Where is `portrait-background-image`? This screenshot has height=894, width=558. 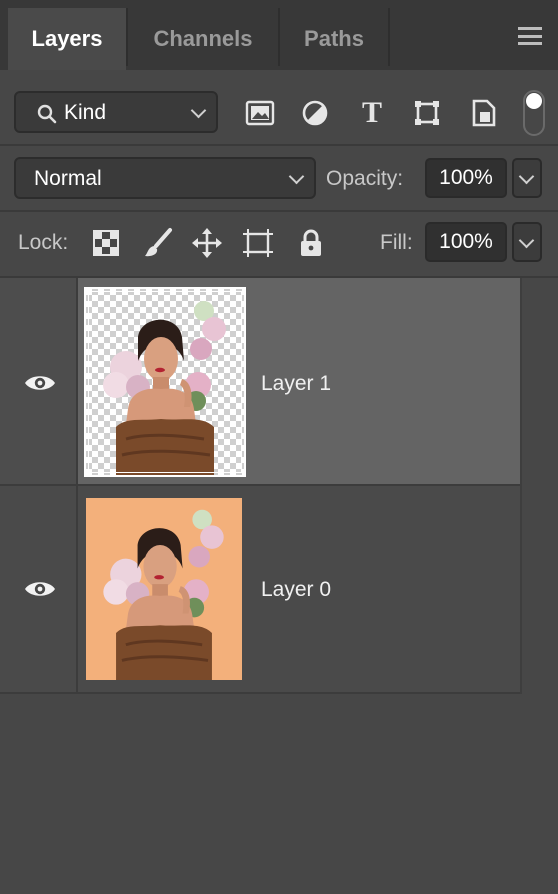 portrait-background-image is located at coordinates (163, 594).